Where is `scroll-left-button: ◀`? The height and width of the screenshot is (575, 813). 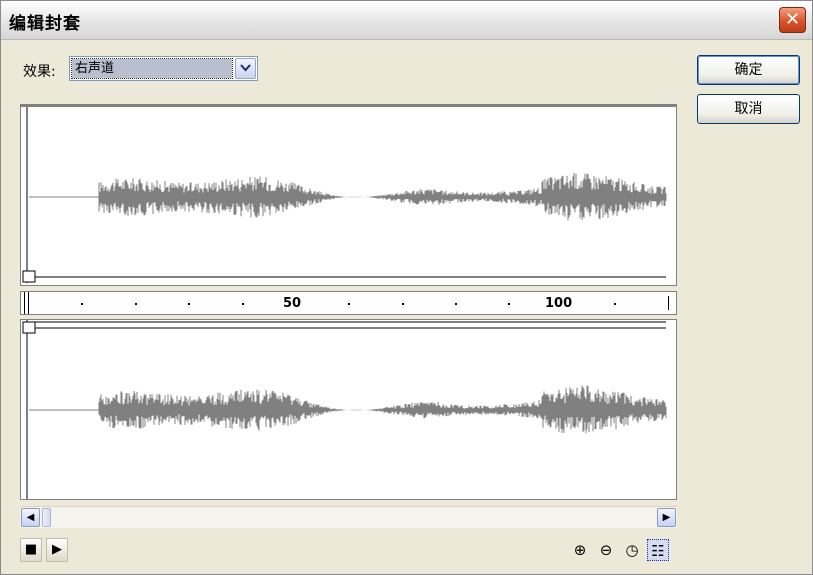 scroll-left-button: ◀ is located at coordinates (30, 517).